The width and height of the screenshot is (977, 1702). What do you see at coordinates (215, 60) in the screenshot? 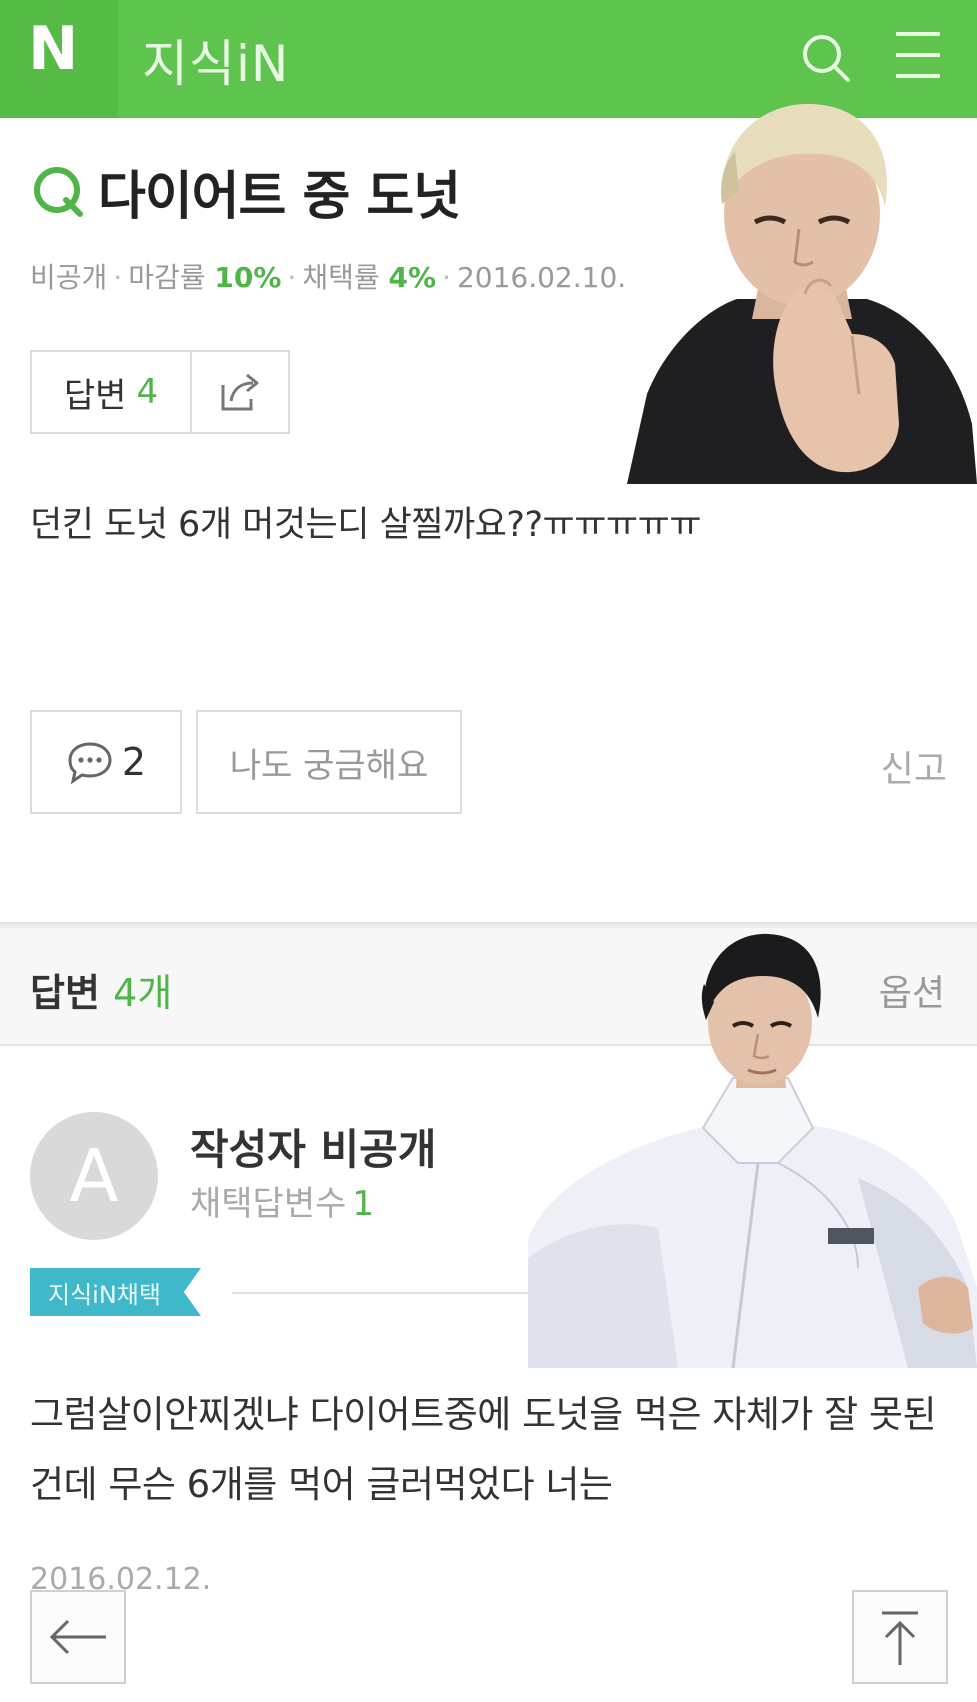
I see `site-title: 지식iN` at bounding box center [215, 60].